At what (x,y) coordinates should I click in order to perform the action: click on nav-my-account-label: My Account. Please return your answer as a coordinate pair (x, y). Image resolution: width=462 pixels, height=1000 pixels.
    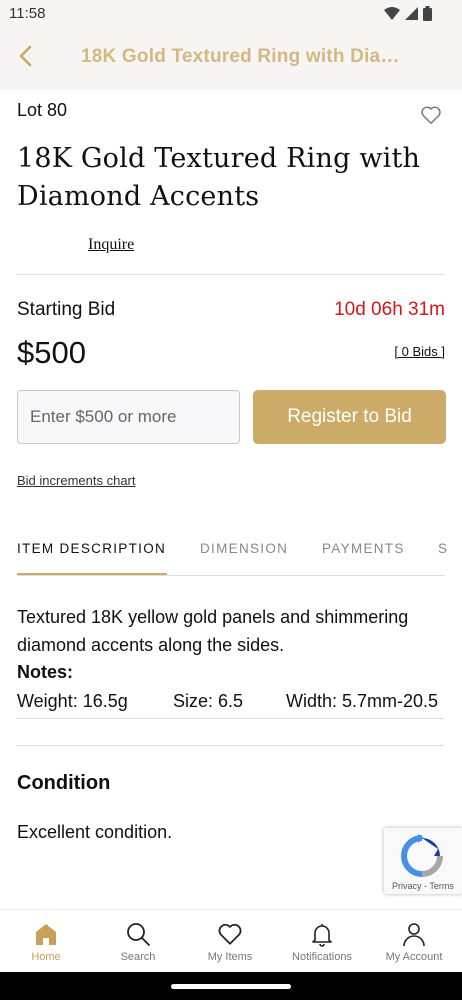
    Looking at the image, I should click on (414, 957).